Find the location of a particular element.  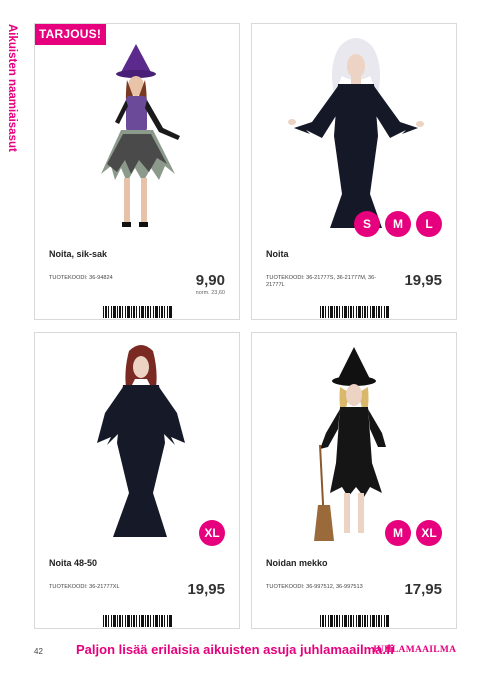

costume-image-witch-black-dress is located at coordinates (356, 133).